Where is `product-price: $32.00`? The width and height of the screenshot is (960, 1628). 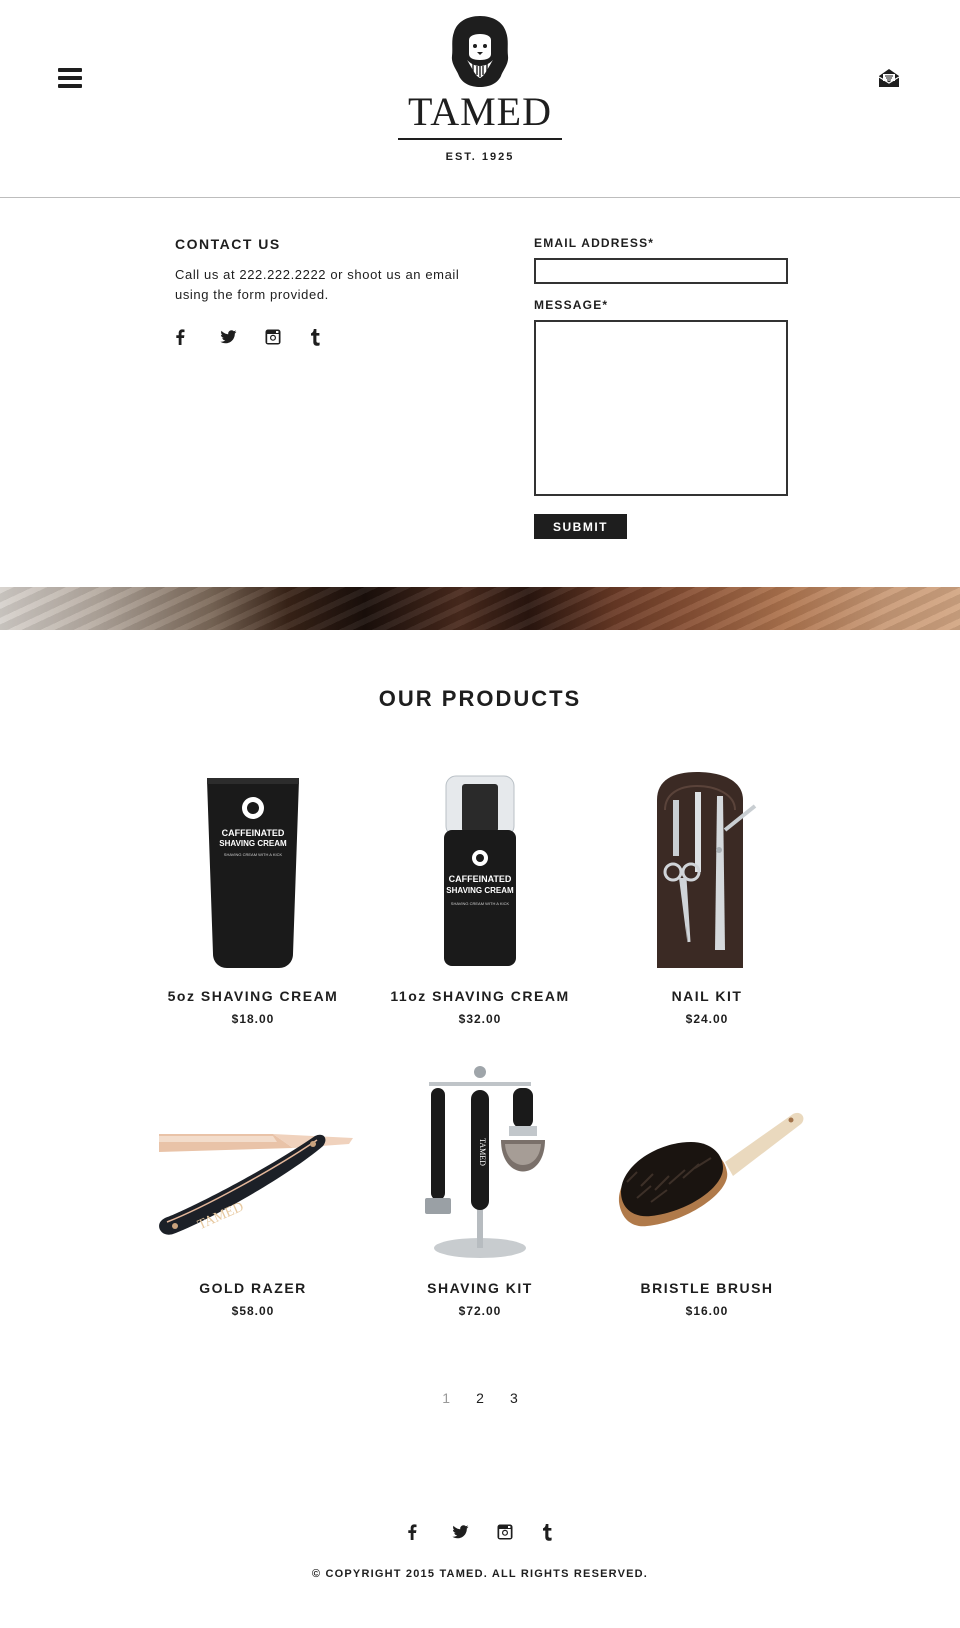 product-price: $32.00 is located at coordinates (480, 1019).